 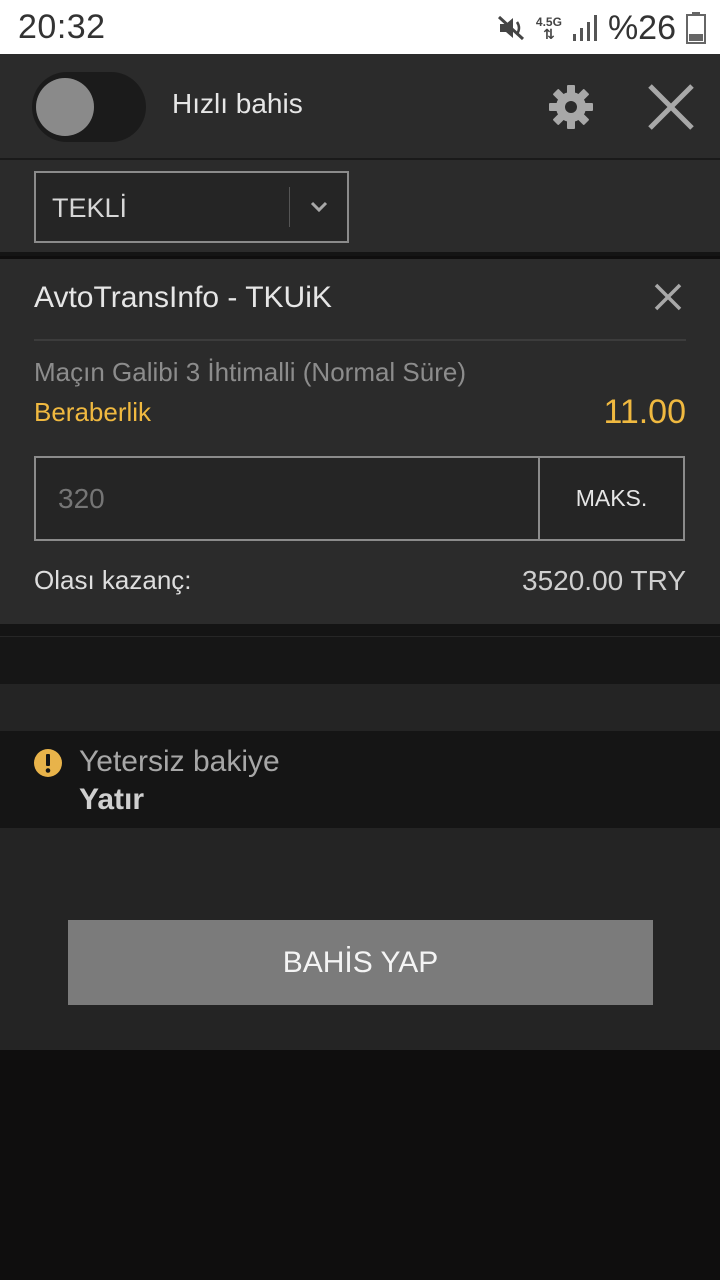 What do you see at coordinates (696, 28) in the screenshot?
I see `battery-icon` at bounding box center [696, 28].